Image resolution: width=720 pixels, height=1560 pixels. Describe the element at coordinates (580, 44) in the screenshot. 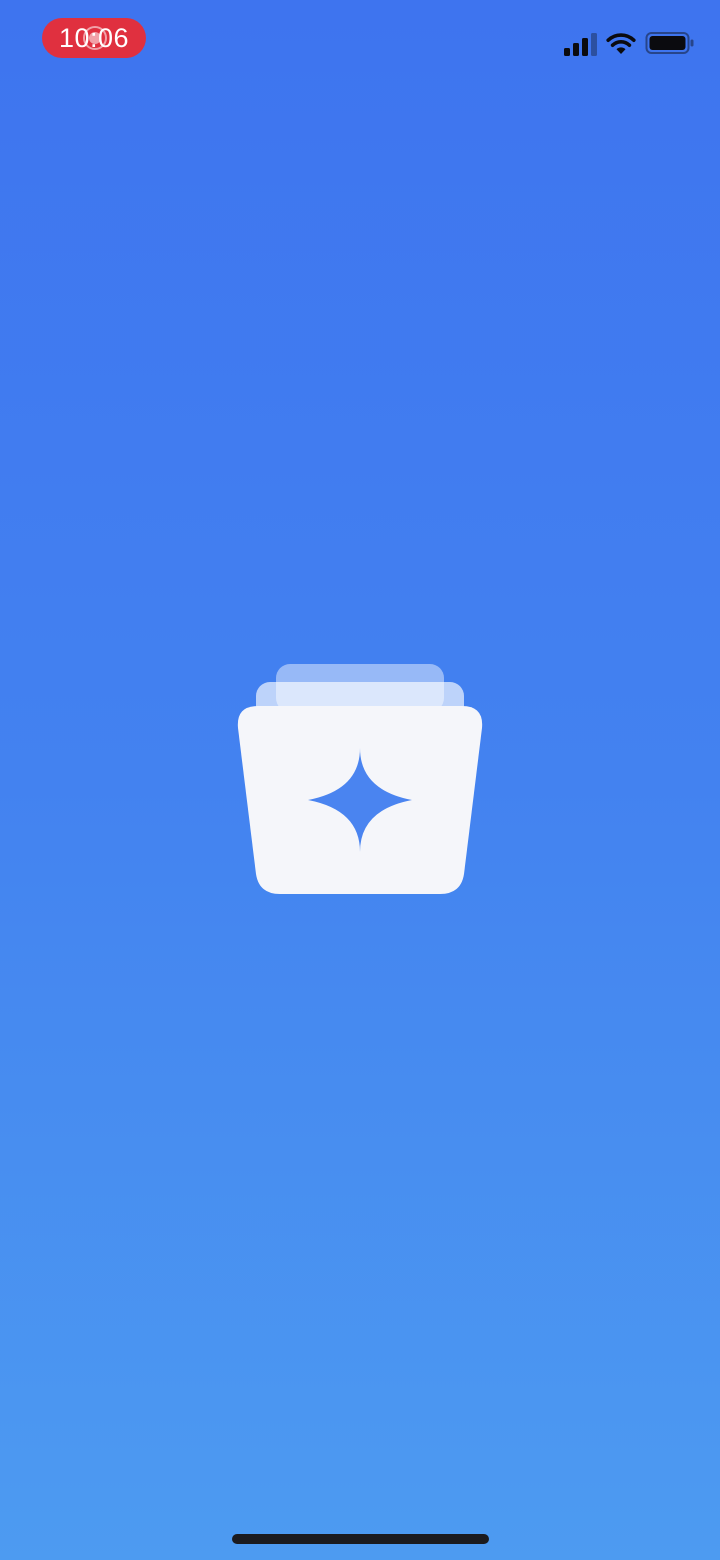

I see `cellular-signal-icon` at that location.